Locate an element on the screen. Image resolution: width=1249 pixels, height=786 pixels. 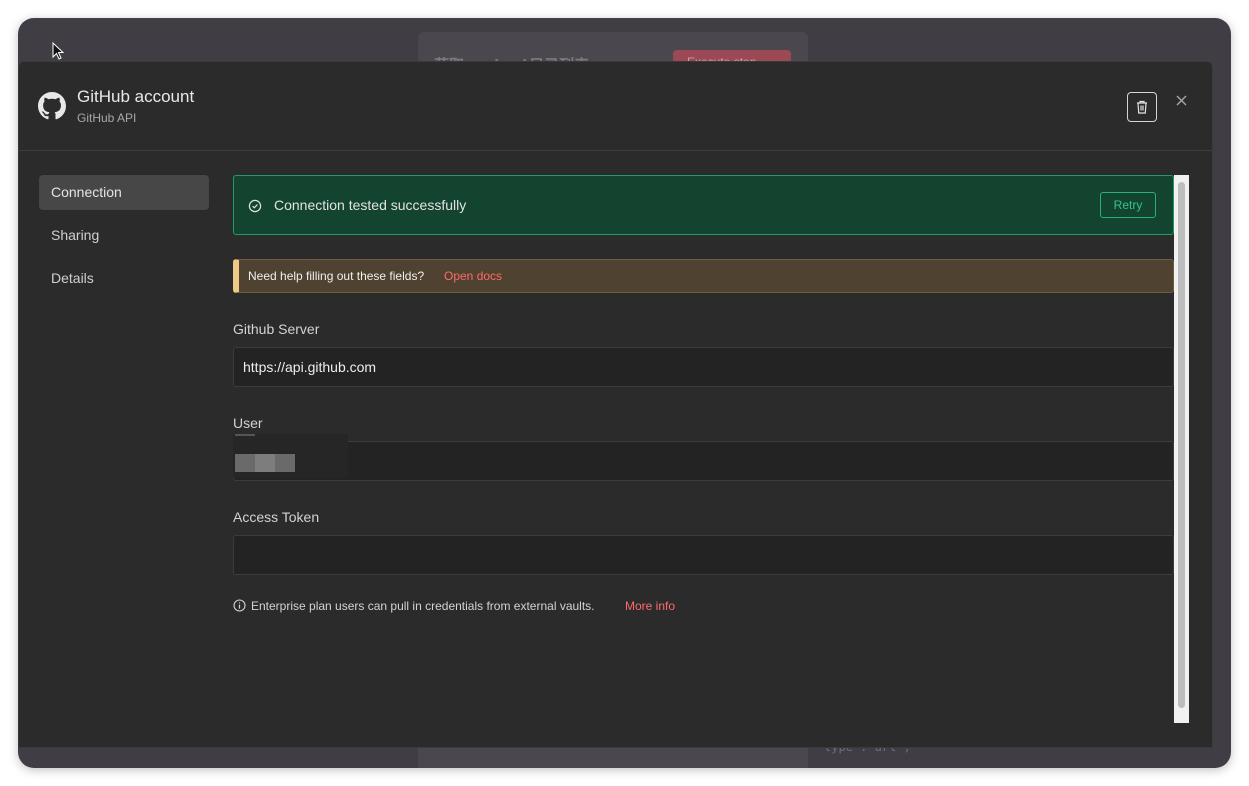
close-icon is located at coordinates (1181, 100).